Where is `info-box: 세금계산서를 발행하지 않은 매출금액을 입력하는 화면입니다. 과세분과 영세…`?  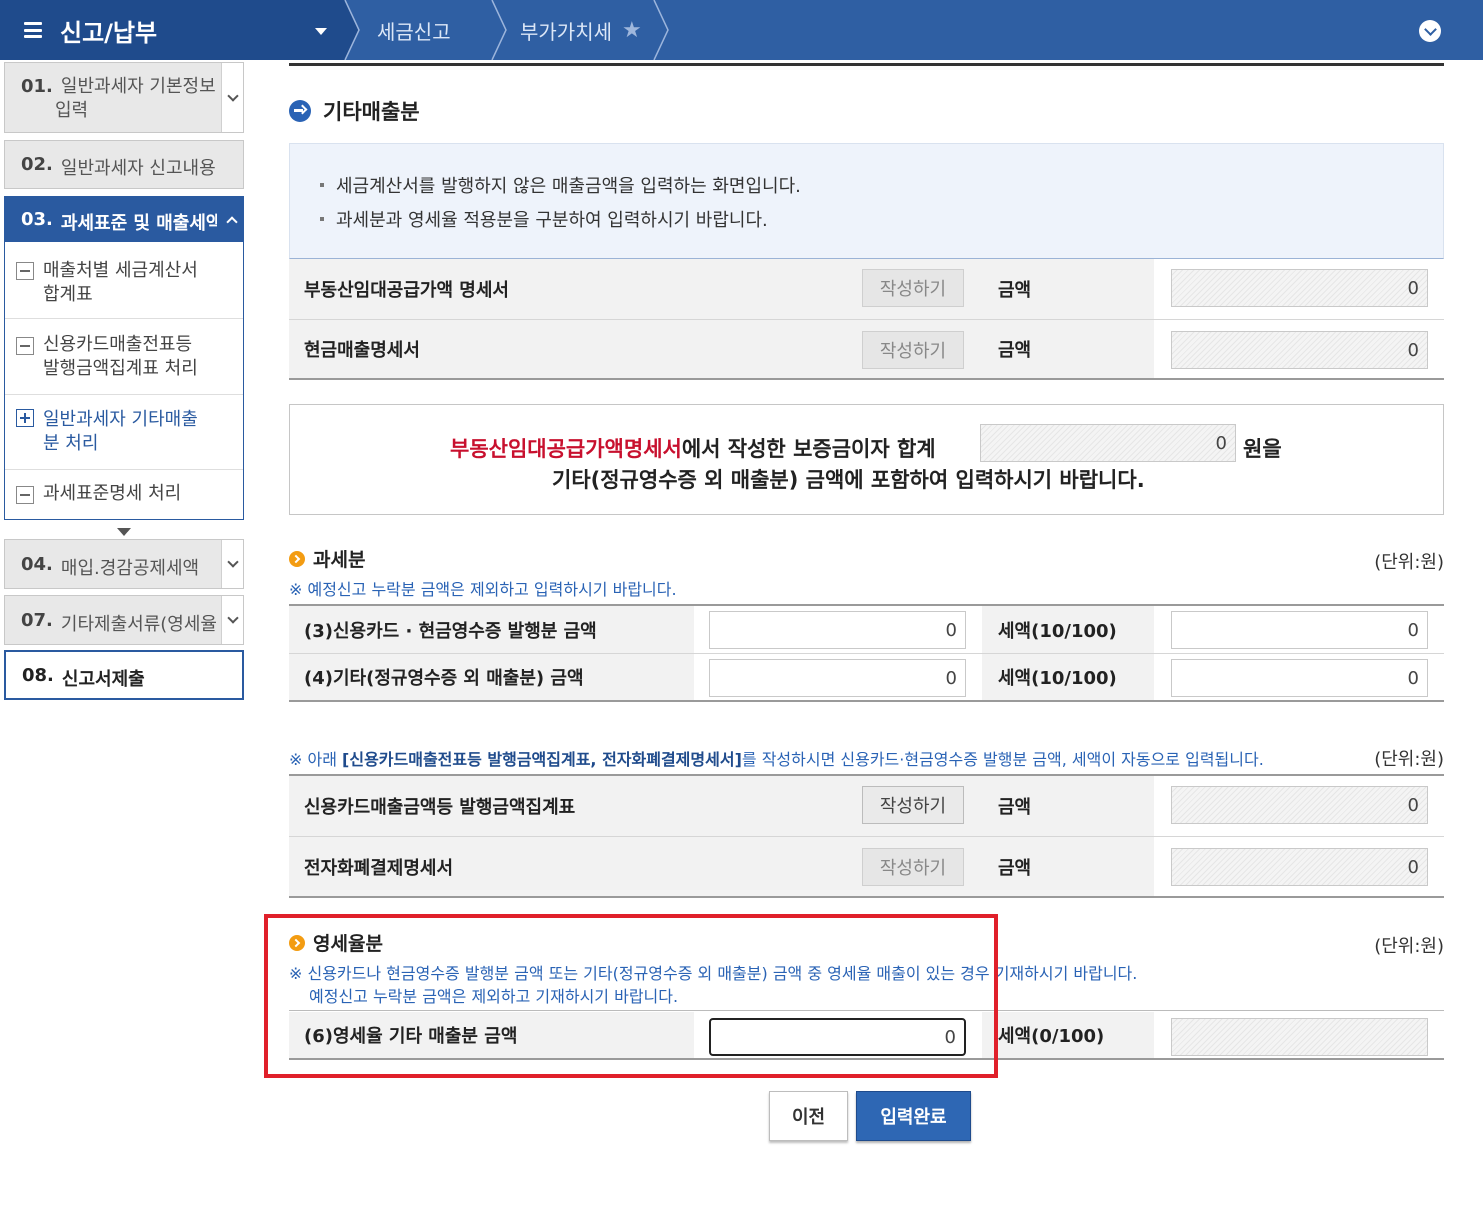 info-box: 세금계산서를 발행하지 않은 매출금액을 입력하는 화면입니다. 과세분과 영세… is located at coordinates (866, 201).